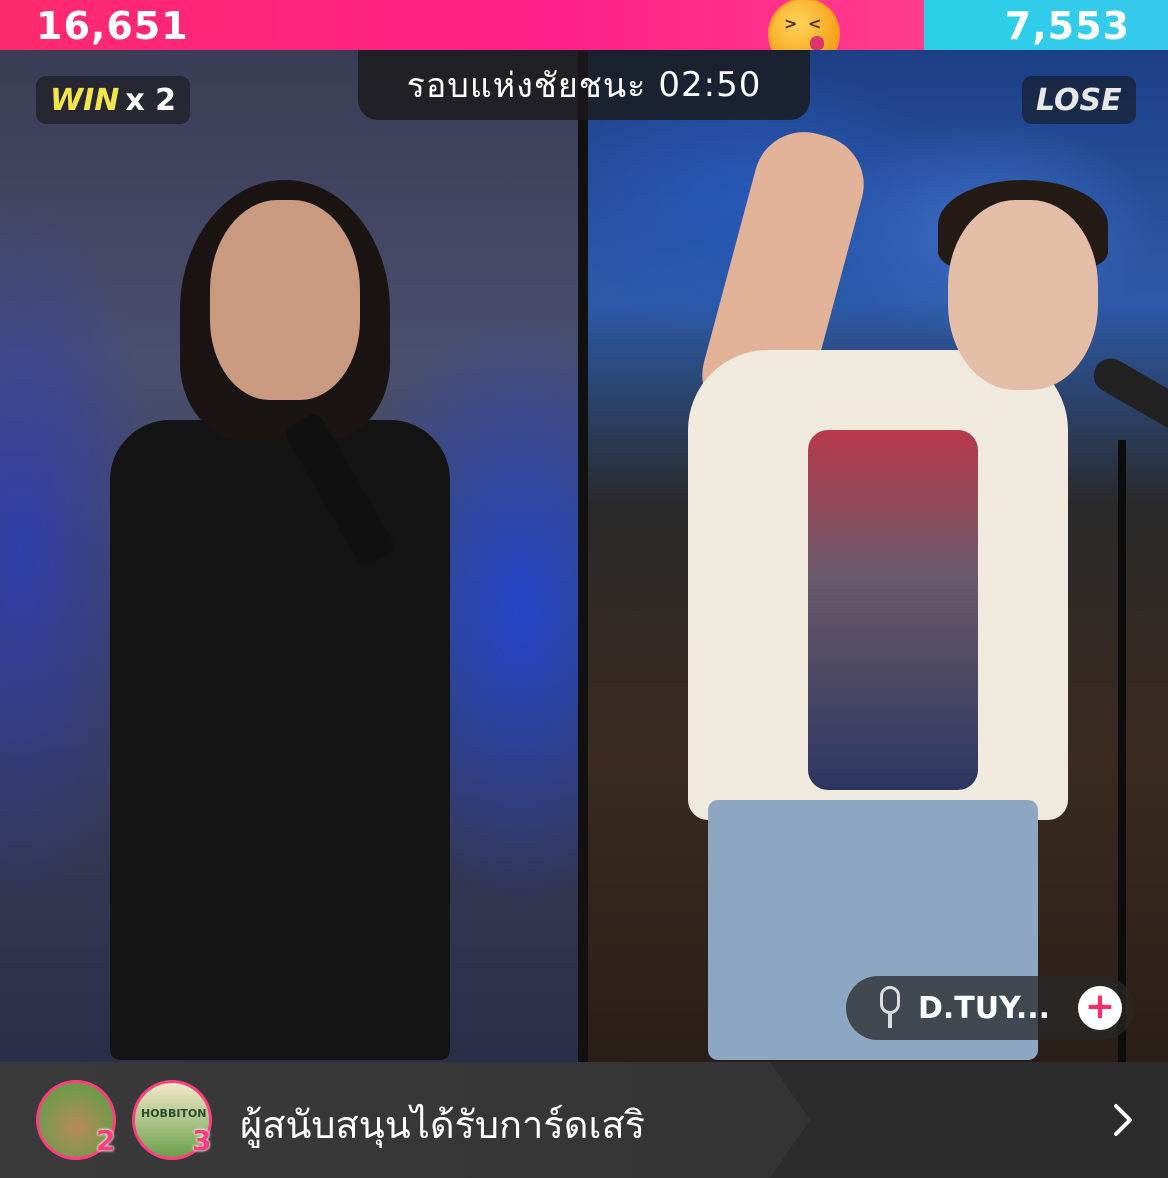  I want to click on left-score: 16,651, so click(112, 26).